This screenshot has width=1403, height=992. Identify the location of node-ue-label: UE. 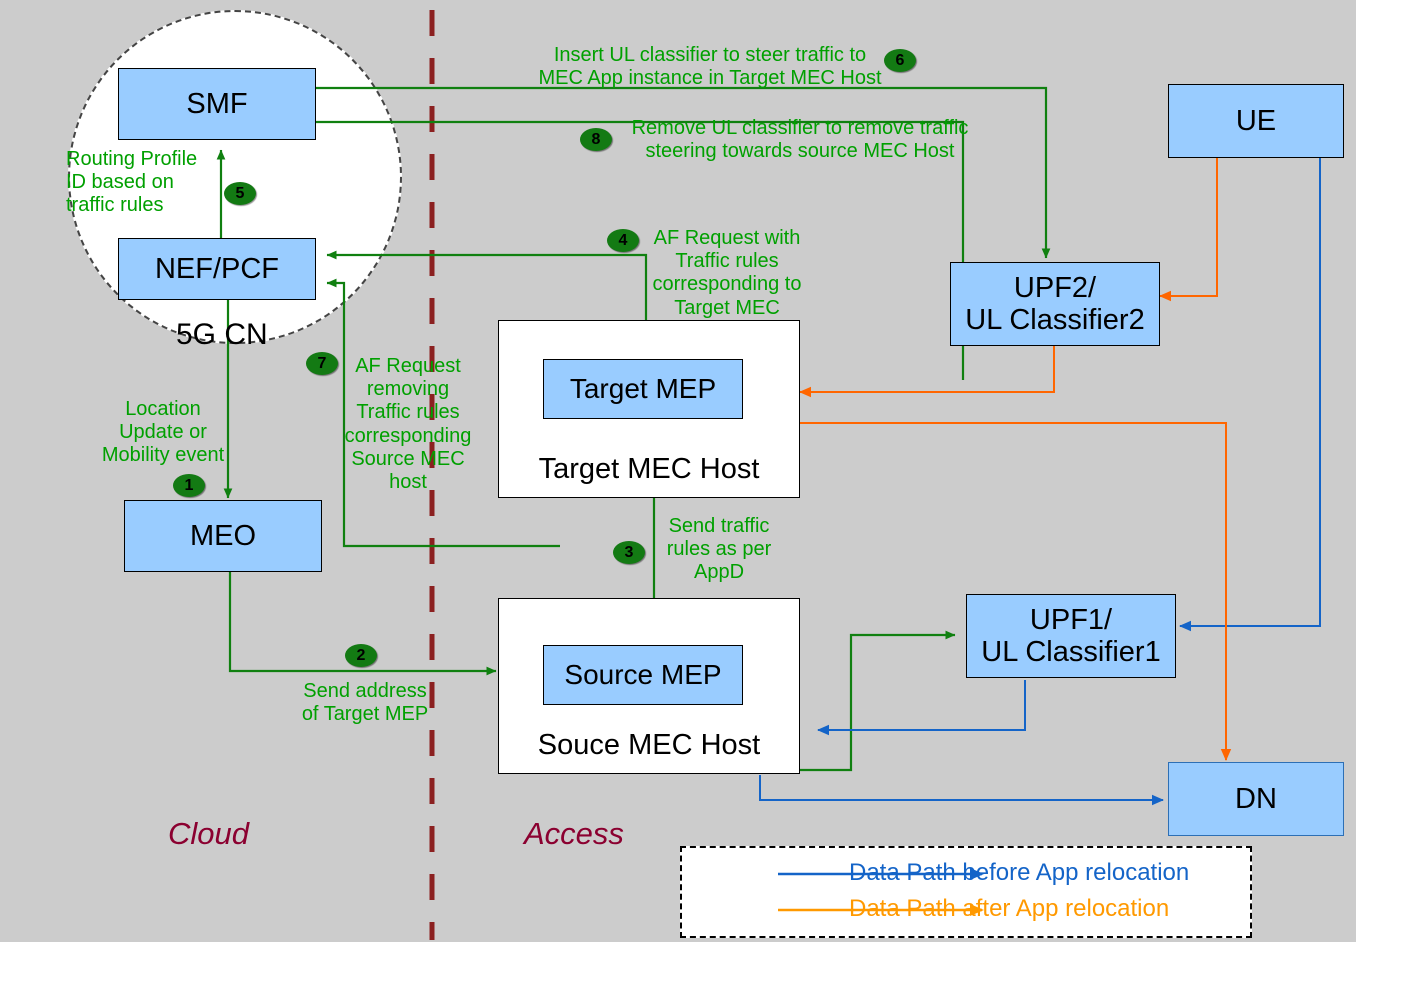
(1256, 120).